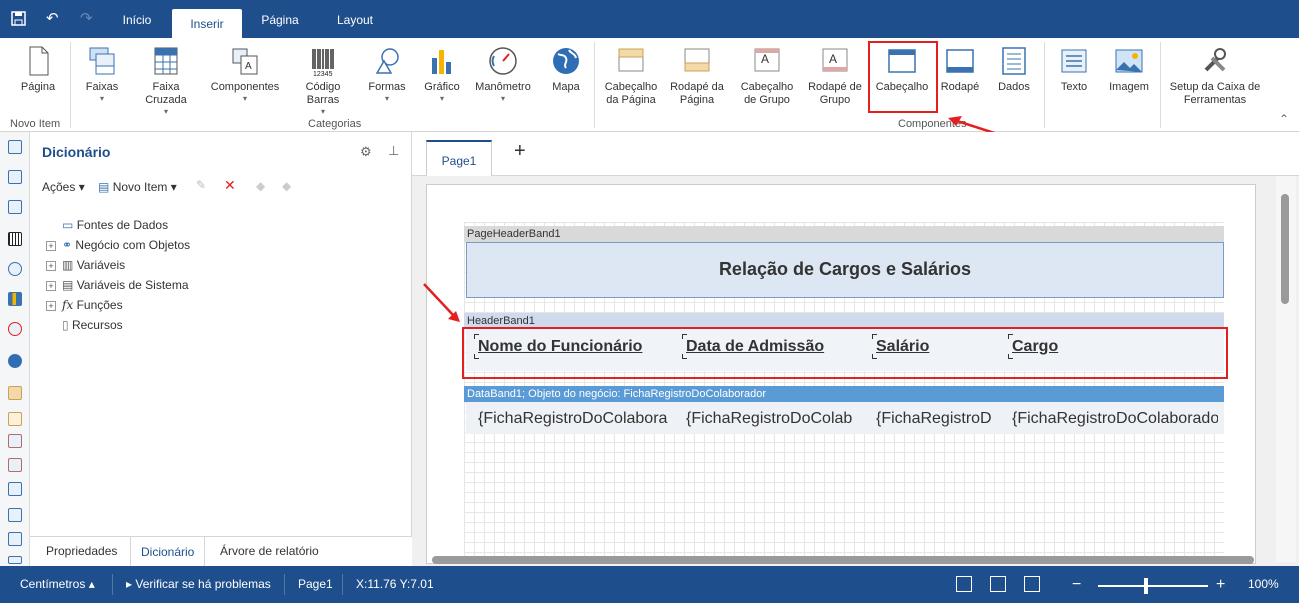 The image size is (1299, 603). Describe the element at coordinates (63, 187) in the screenshot. I see `actions-menu: Ações ▾` at that location.